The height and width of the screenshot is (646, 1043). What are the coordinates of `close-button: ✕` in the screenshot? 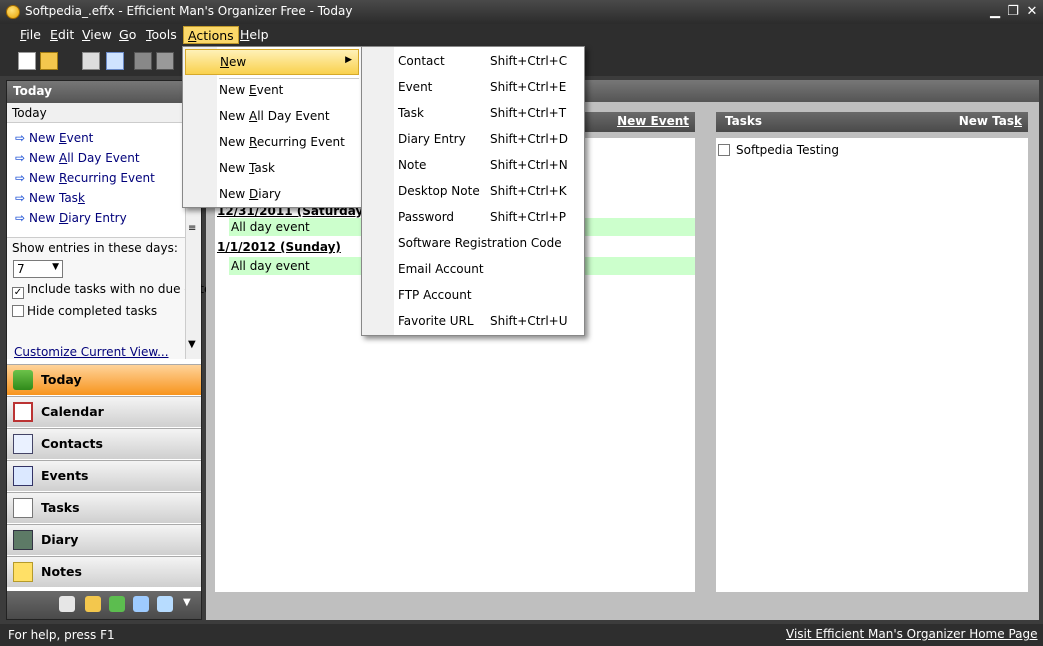 It's located at (1032, 11).